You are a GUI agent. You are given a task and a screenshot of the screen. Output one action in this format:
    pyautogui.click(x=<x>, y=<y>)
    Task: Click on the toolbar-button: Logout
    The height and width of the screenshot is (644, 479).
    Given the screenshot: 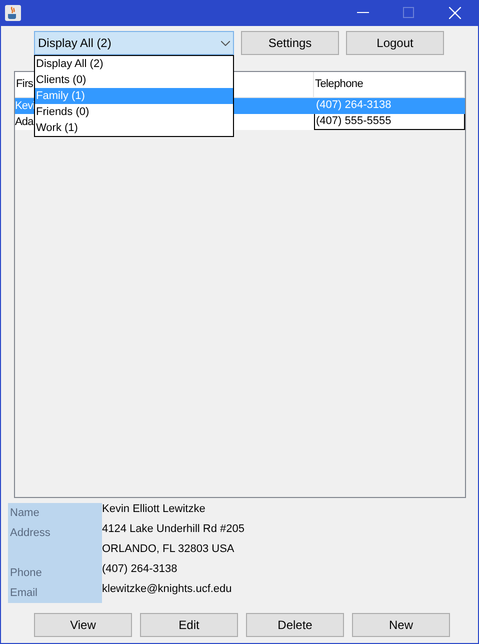 What is the action you would take?
    pyautogui.click(x=395, y=43)
    